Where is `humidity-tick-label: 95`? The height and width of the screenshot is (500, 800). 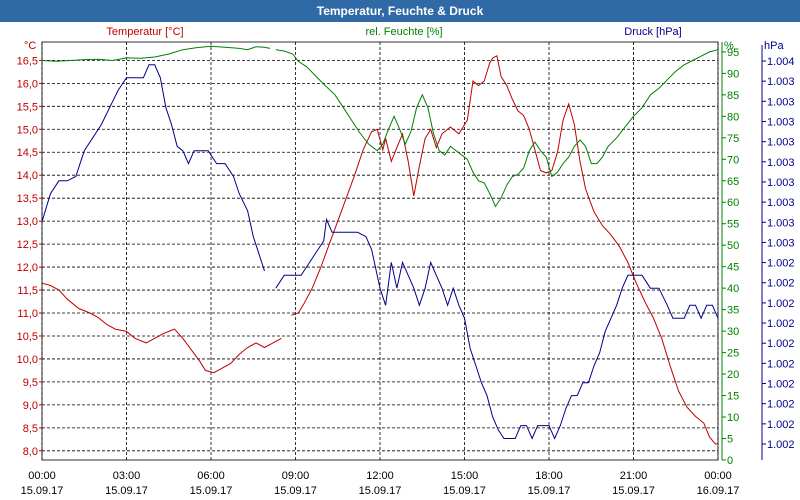 humidity-tick-label: 95 is located at coordinates (733, 53).